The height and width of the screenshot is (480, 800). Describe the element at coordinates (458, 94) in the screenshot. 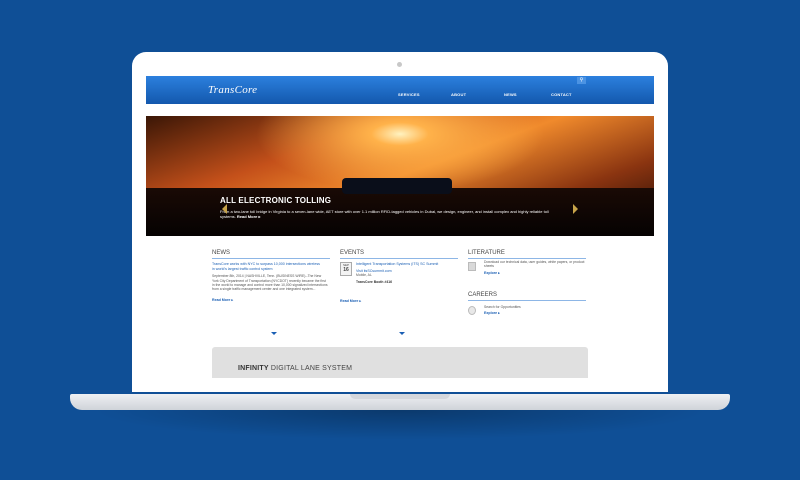

I see `nav-about: ABOUT` at that location.